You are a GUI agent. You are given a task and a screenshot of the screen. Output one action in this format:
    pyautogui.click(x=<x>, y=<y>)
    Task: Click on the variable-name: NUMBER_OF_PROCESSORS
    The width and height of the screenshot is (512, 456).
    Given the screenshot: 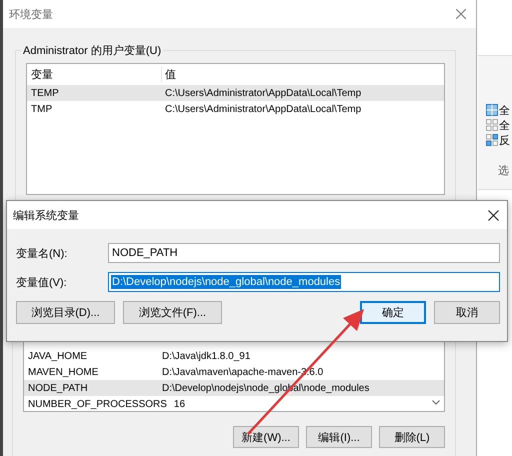 What is the action you would take?
    pyautogui.click(x=97, y=404)
    